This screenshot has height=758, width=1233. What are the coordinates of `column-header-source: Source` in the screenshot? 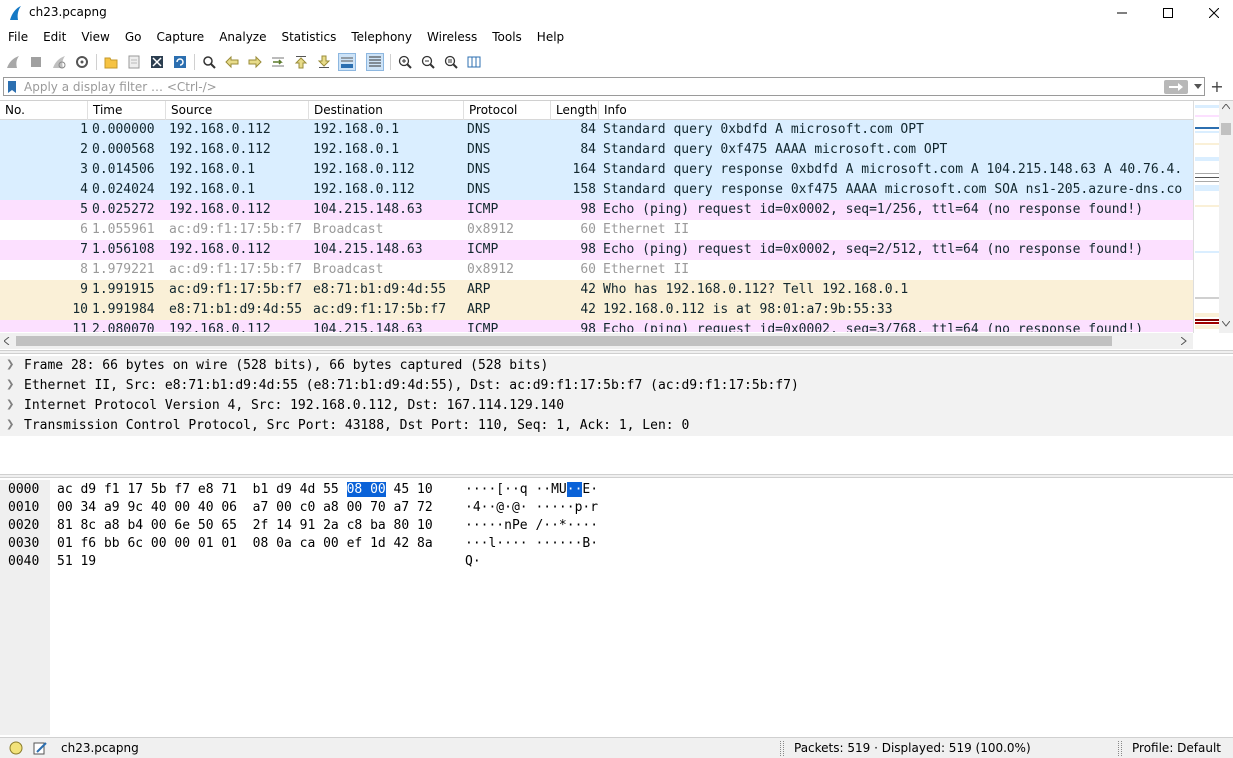 It's located at (237, 110).